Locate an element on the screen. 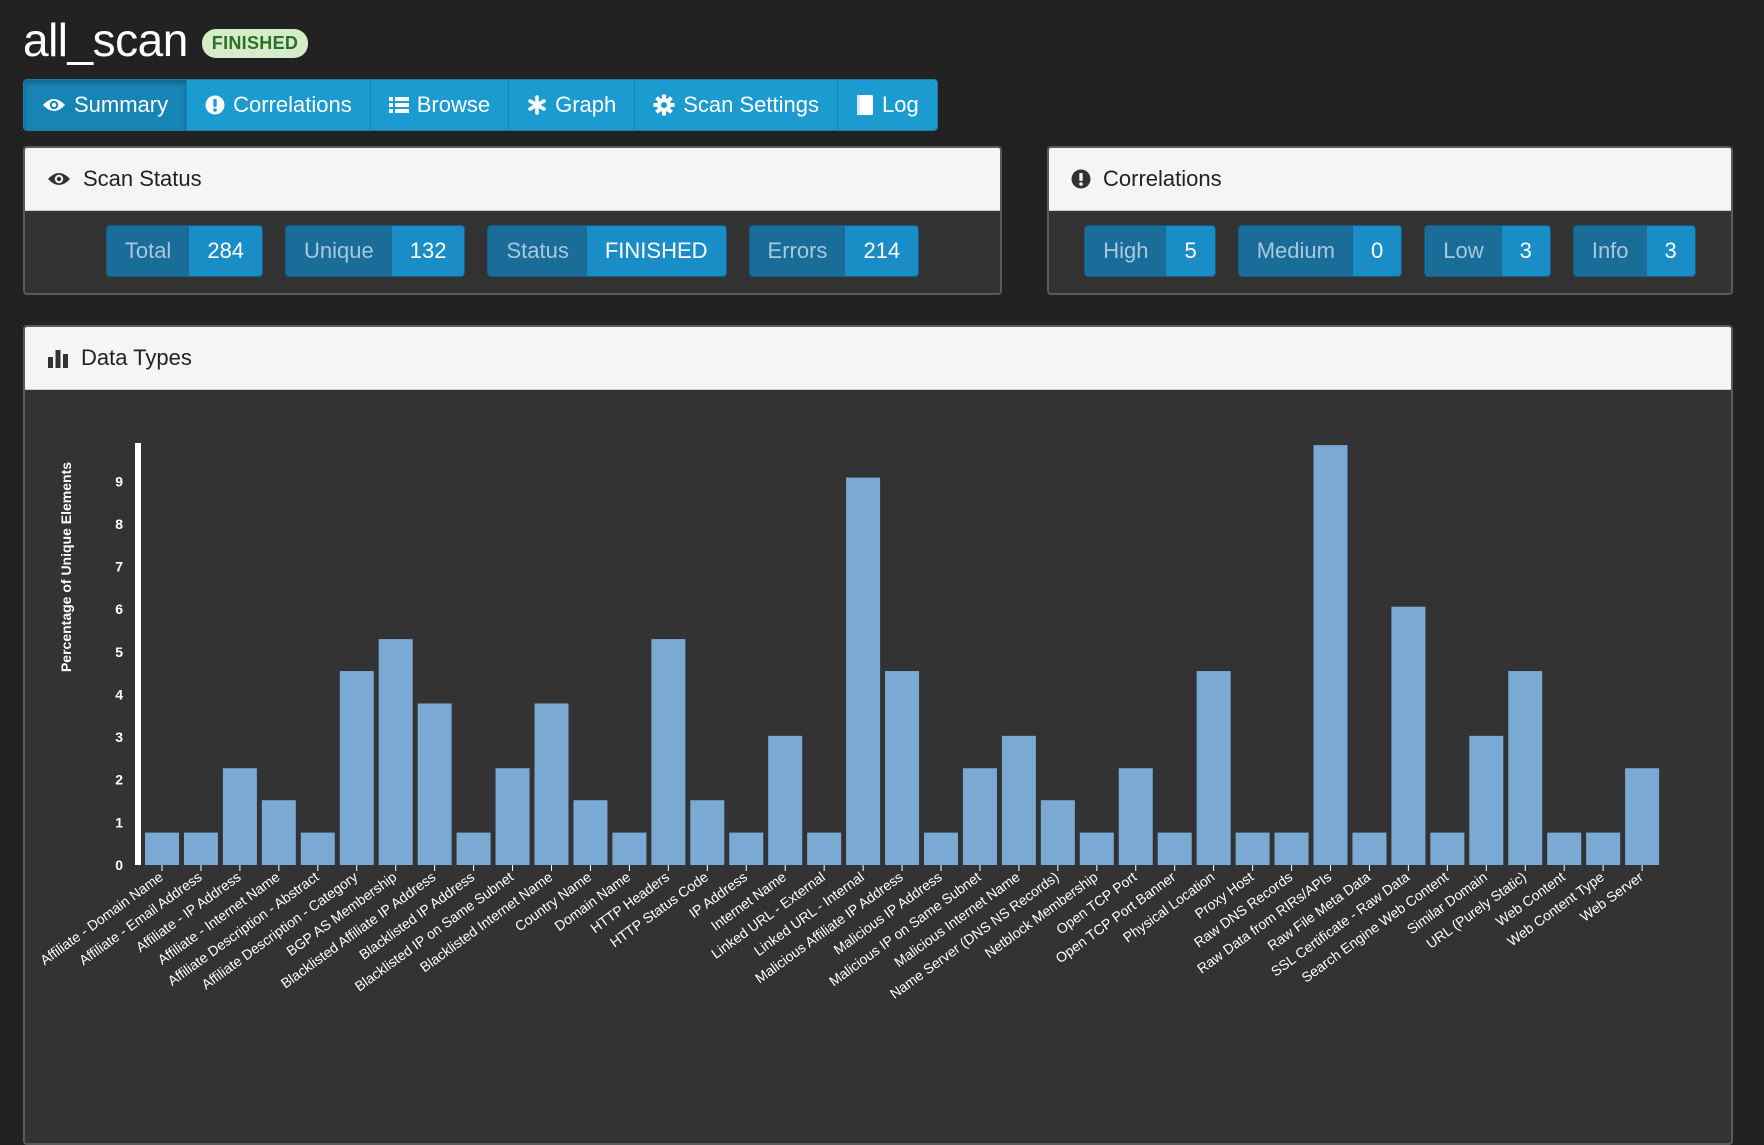  stat-label: High is located at coordinates (1126, 251).